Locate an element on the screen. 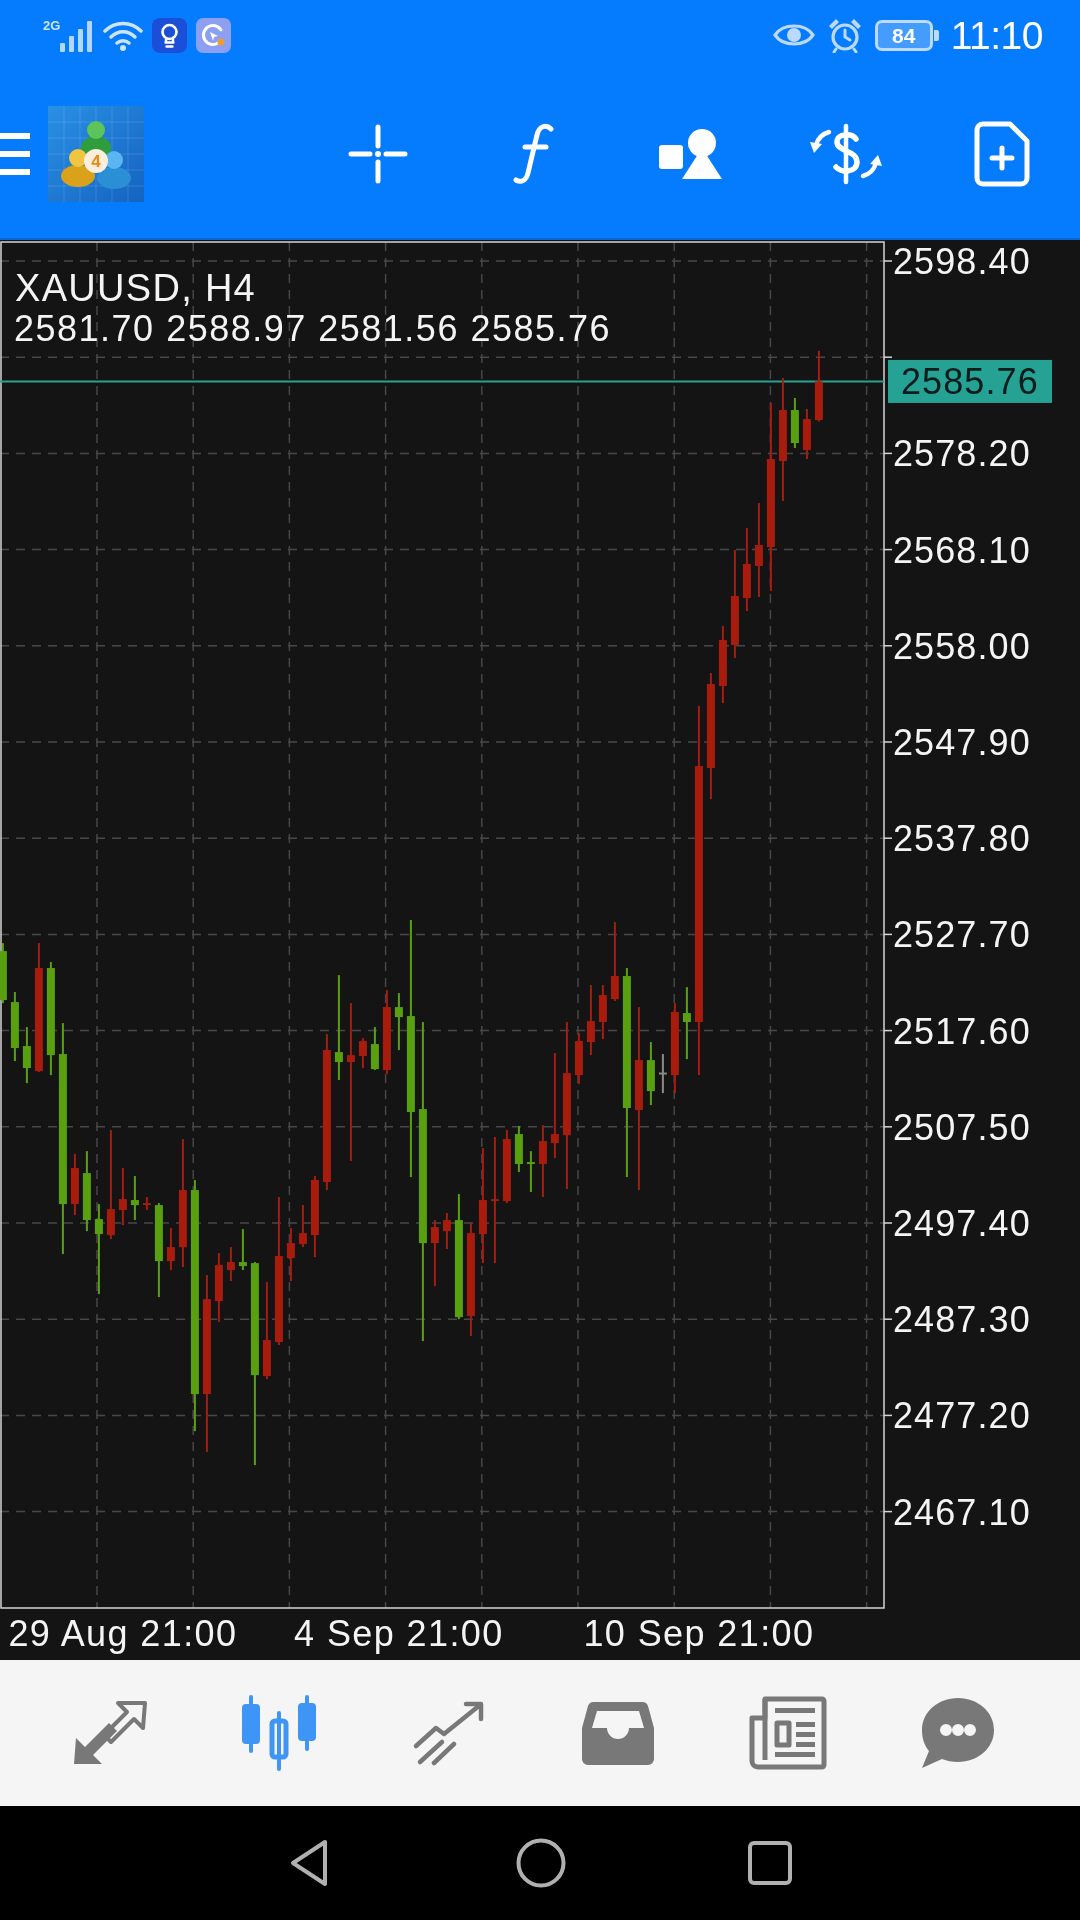 The image size is (1080, 1920). trend-arrow-icon is located at coordinates (448, 1733).